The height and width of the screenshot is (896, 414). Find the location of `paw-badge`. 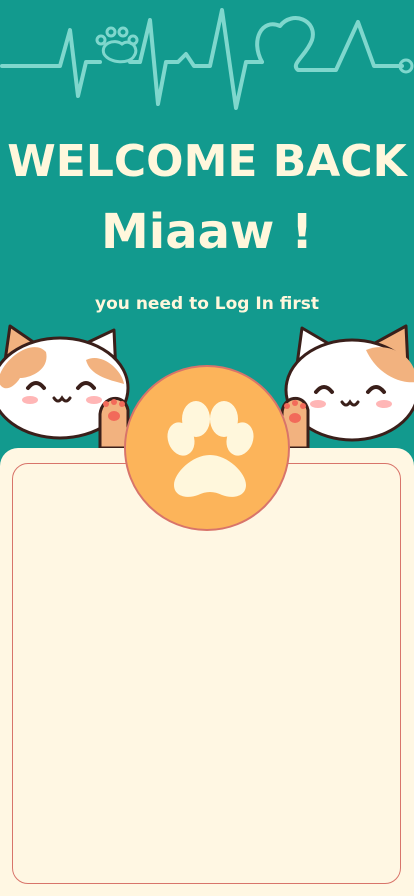

paw-badge is located at coordinates (207, 448).